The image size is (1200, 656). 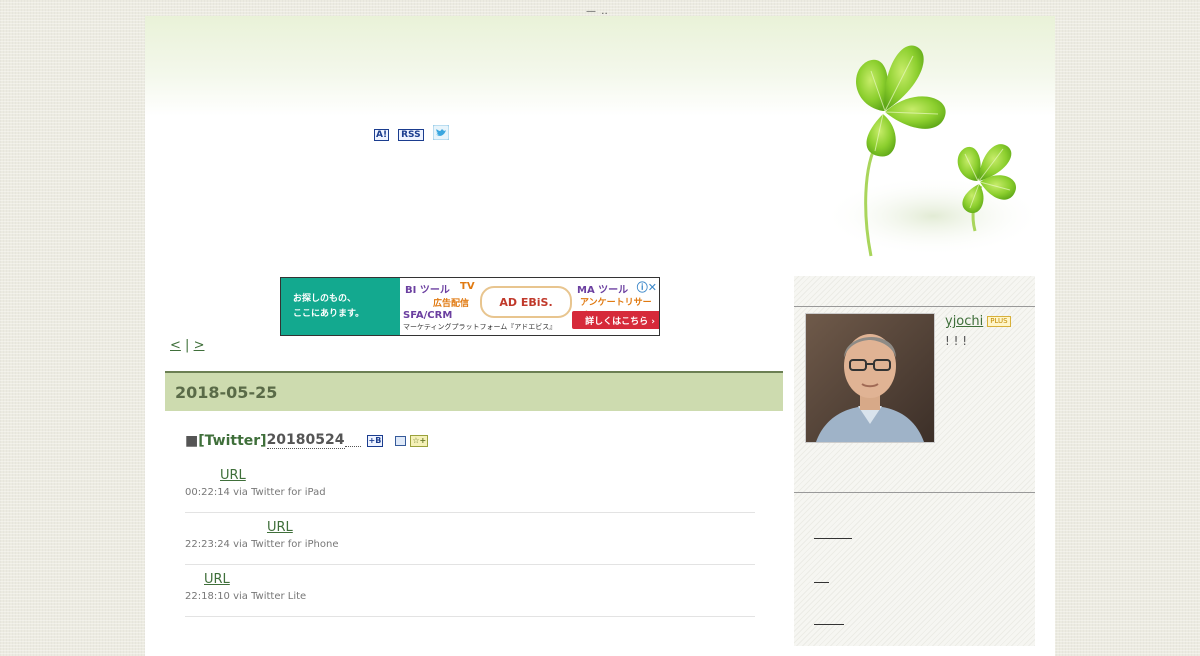 What do you see at coordinates (480, 327) in the screenshot?
I see `ad-platform: マーケティングプラットフォーム『アドエビス』` at bounding box center [480, 327].